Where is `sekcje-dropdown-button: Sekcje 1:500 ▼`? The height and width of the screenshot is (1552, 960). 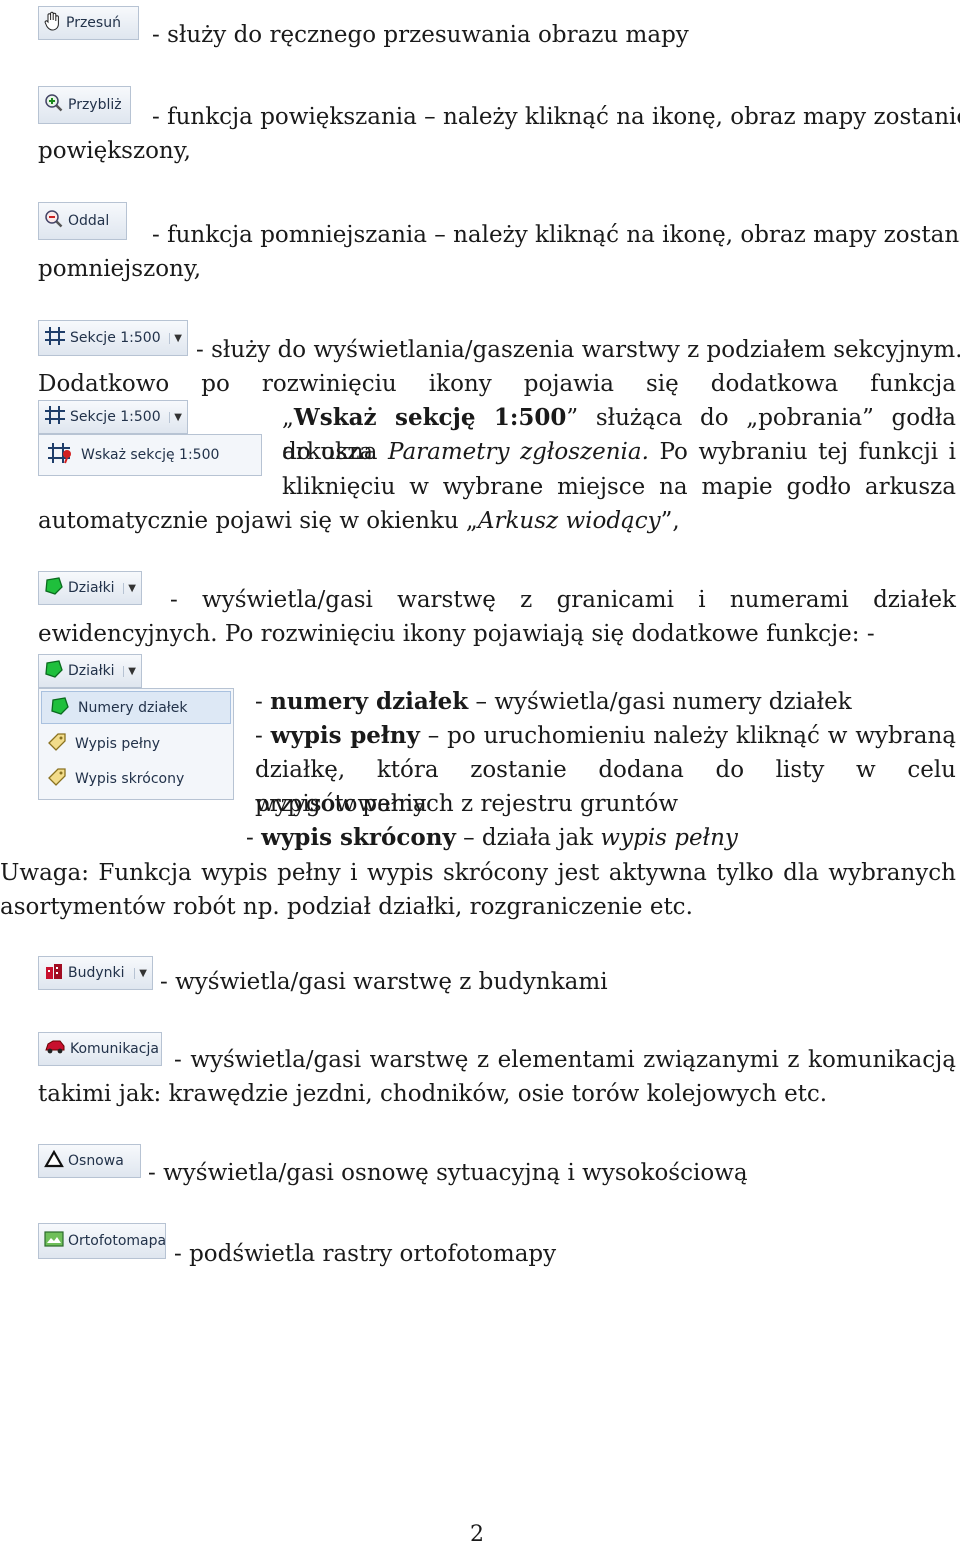 sekcje-dropdown-button: Sekcje 1:500 ▼ is located at coordinates (113, 417).